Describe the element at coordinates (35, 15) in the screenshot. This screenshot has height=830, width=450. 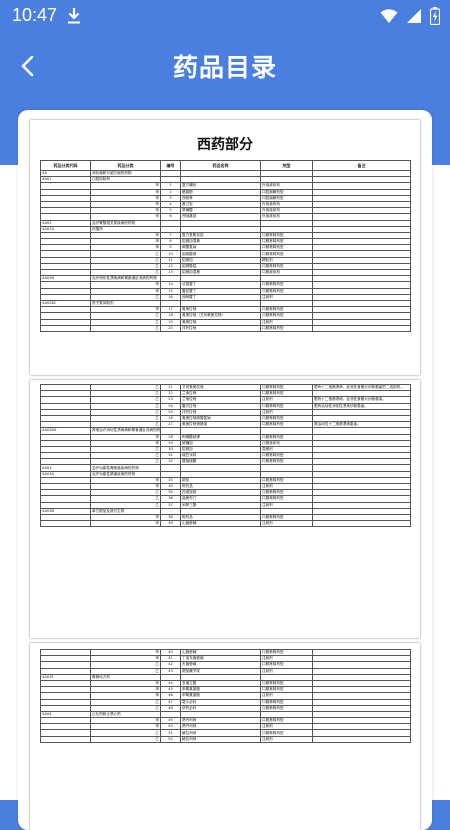
I see `status-time: 10:47` at that location.